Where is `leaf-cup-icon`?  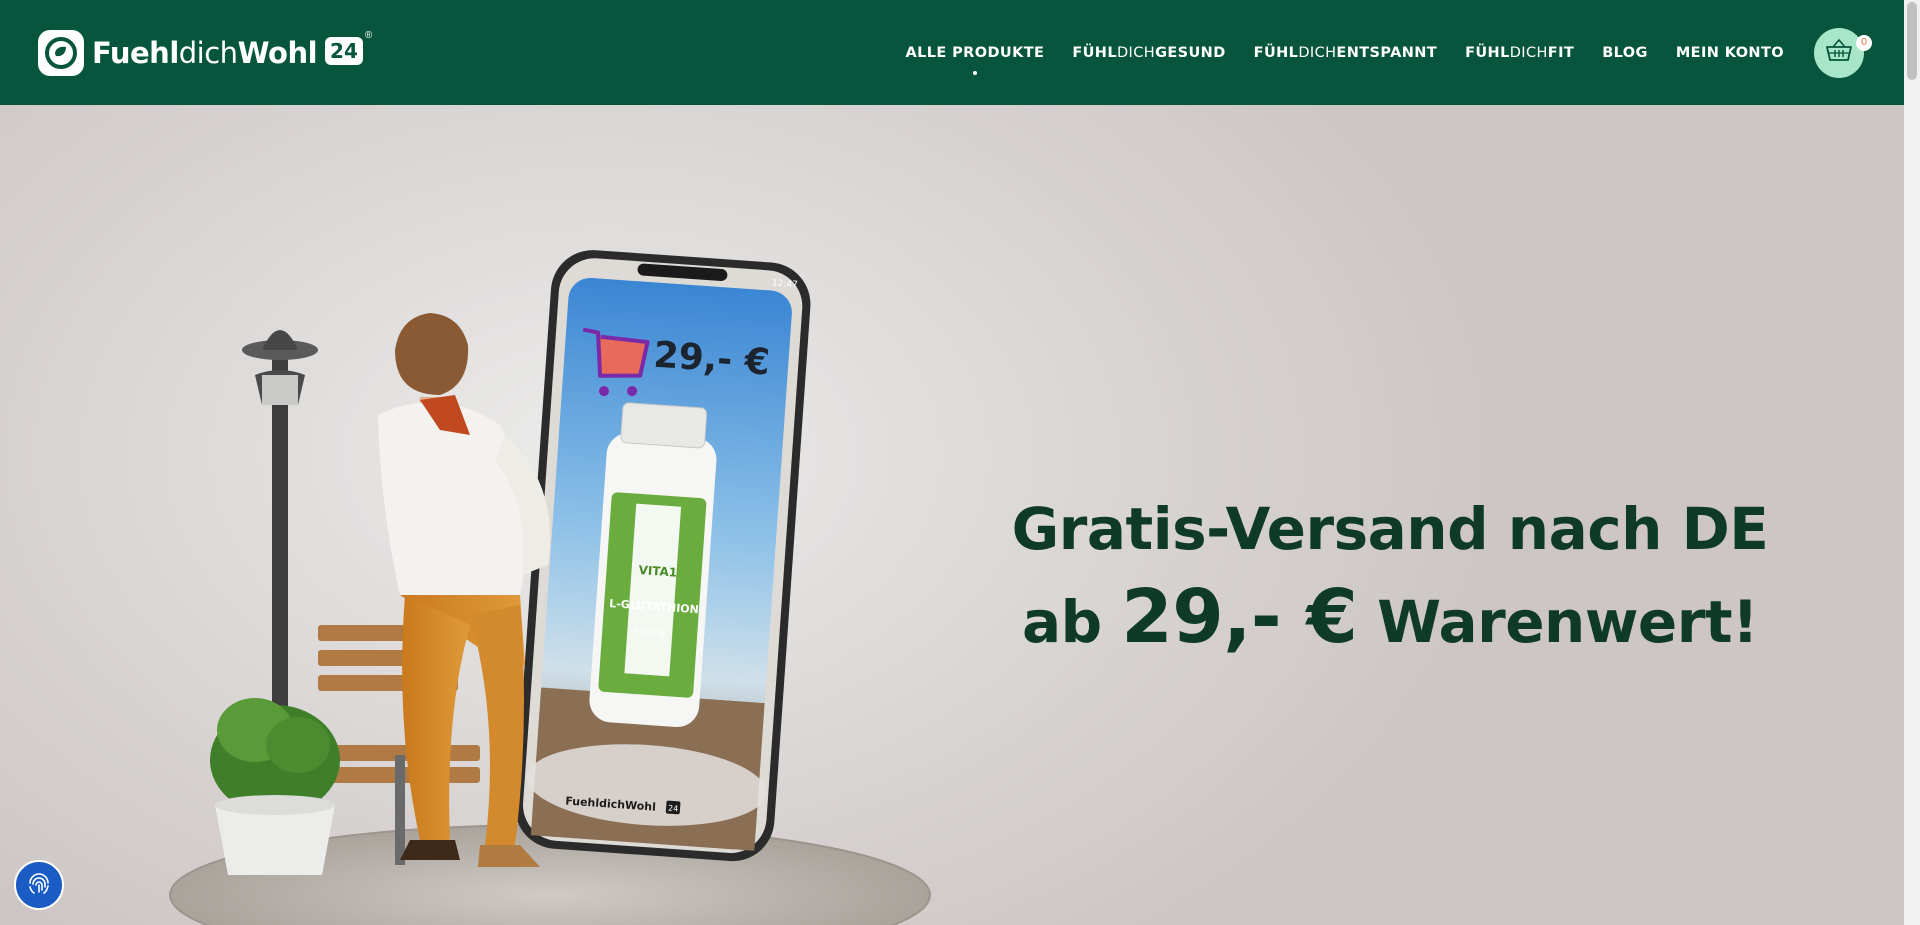
leaf-cup-icon is located at coordinates (61, 53).